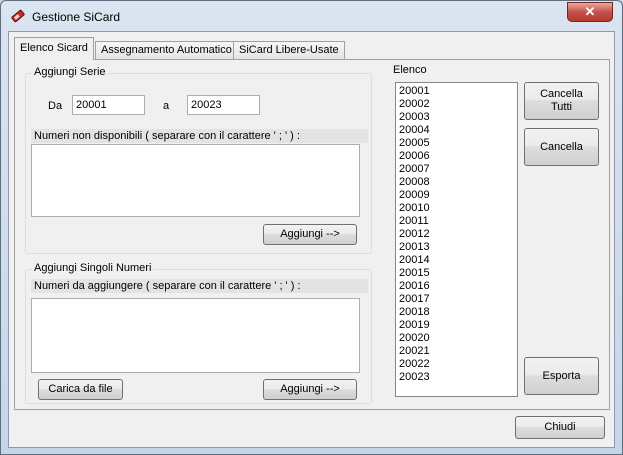  Describe the element at coordinates (70, 72) in the screenshot. I see `group-legend: Aggiungi Serie` at that location.